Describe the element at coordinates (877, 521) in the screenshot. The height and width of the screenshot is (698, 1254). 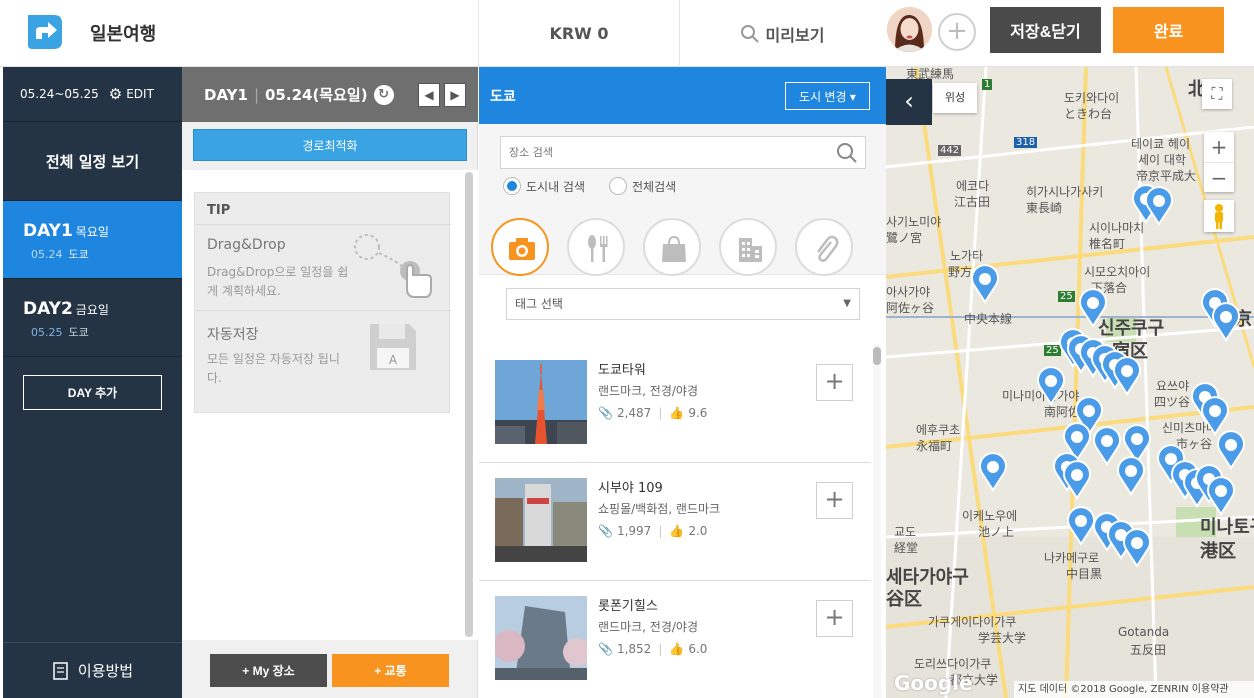
I see `place-list-scrollbar` at that location.